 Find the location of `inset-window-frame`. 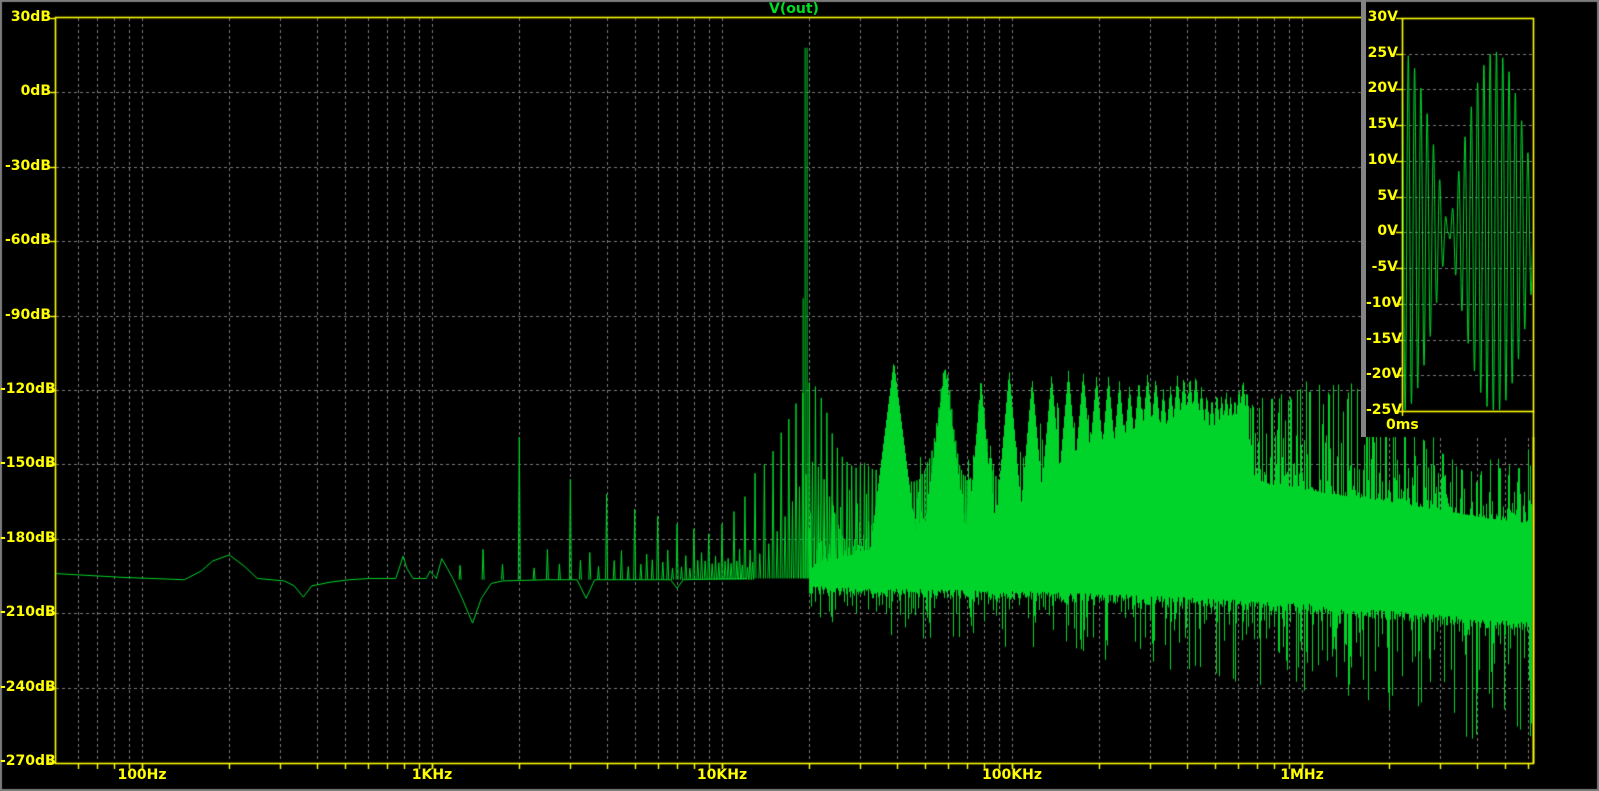

inset-window-frame is located at coordinates (1363, 218).